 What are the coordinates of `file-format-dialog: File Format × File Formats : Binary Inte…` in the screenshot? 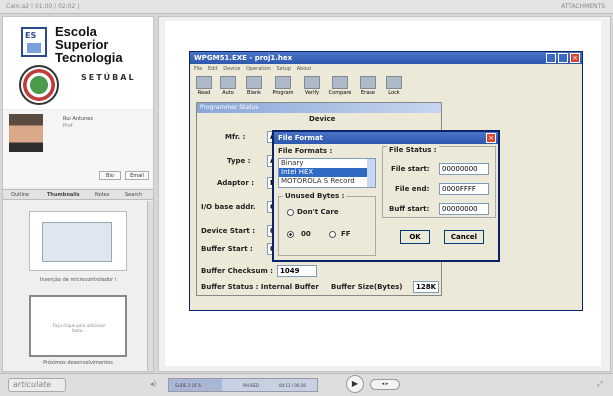 It's located at (386, 196).